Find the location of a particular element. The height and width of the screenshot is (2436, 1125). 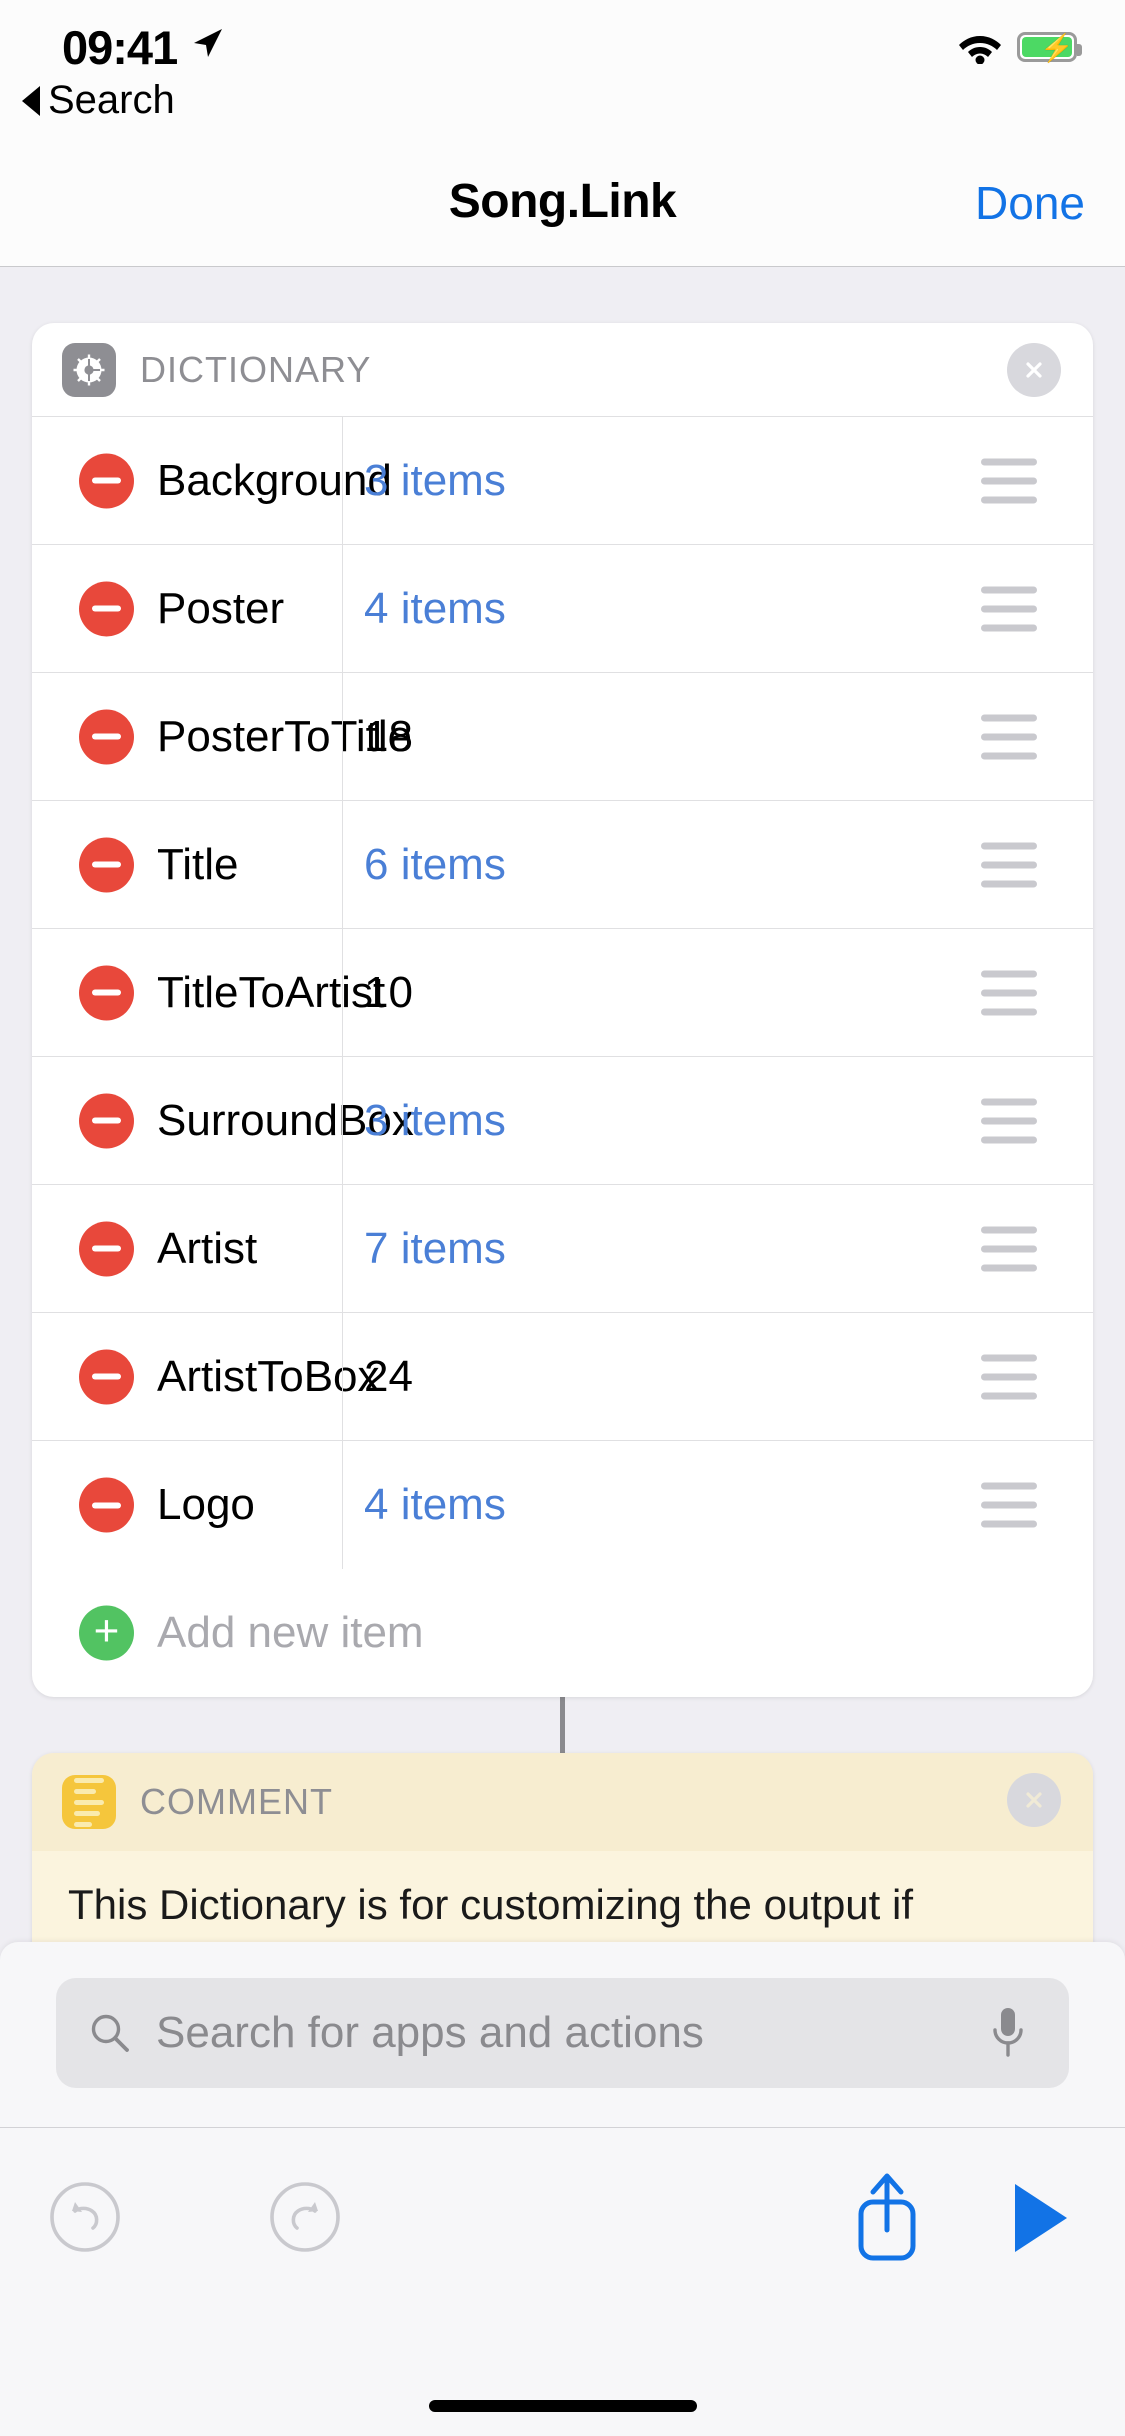

home-indicator is located at coordinates (562, 2406).